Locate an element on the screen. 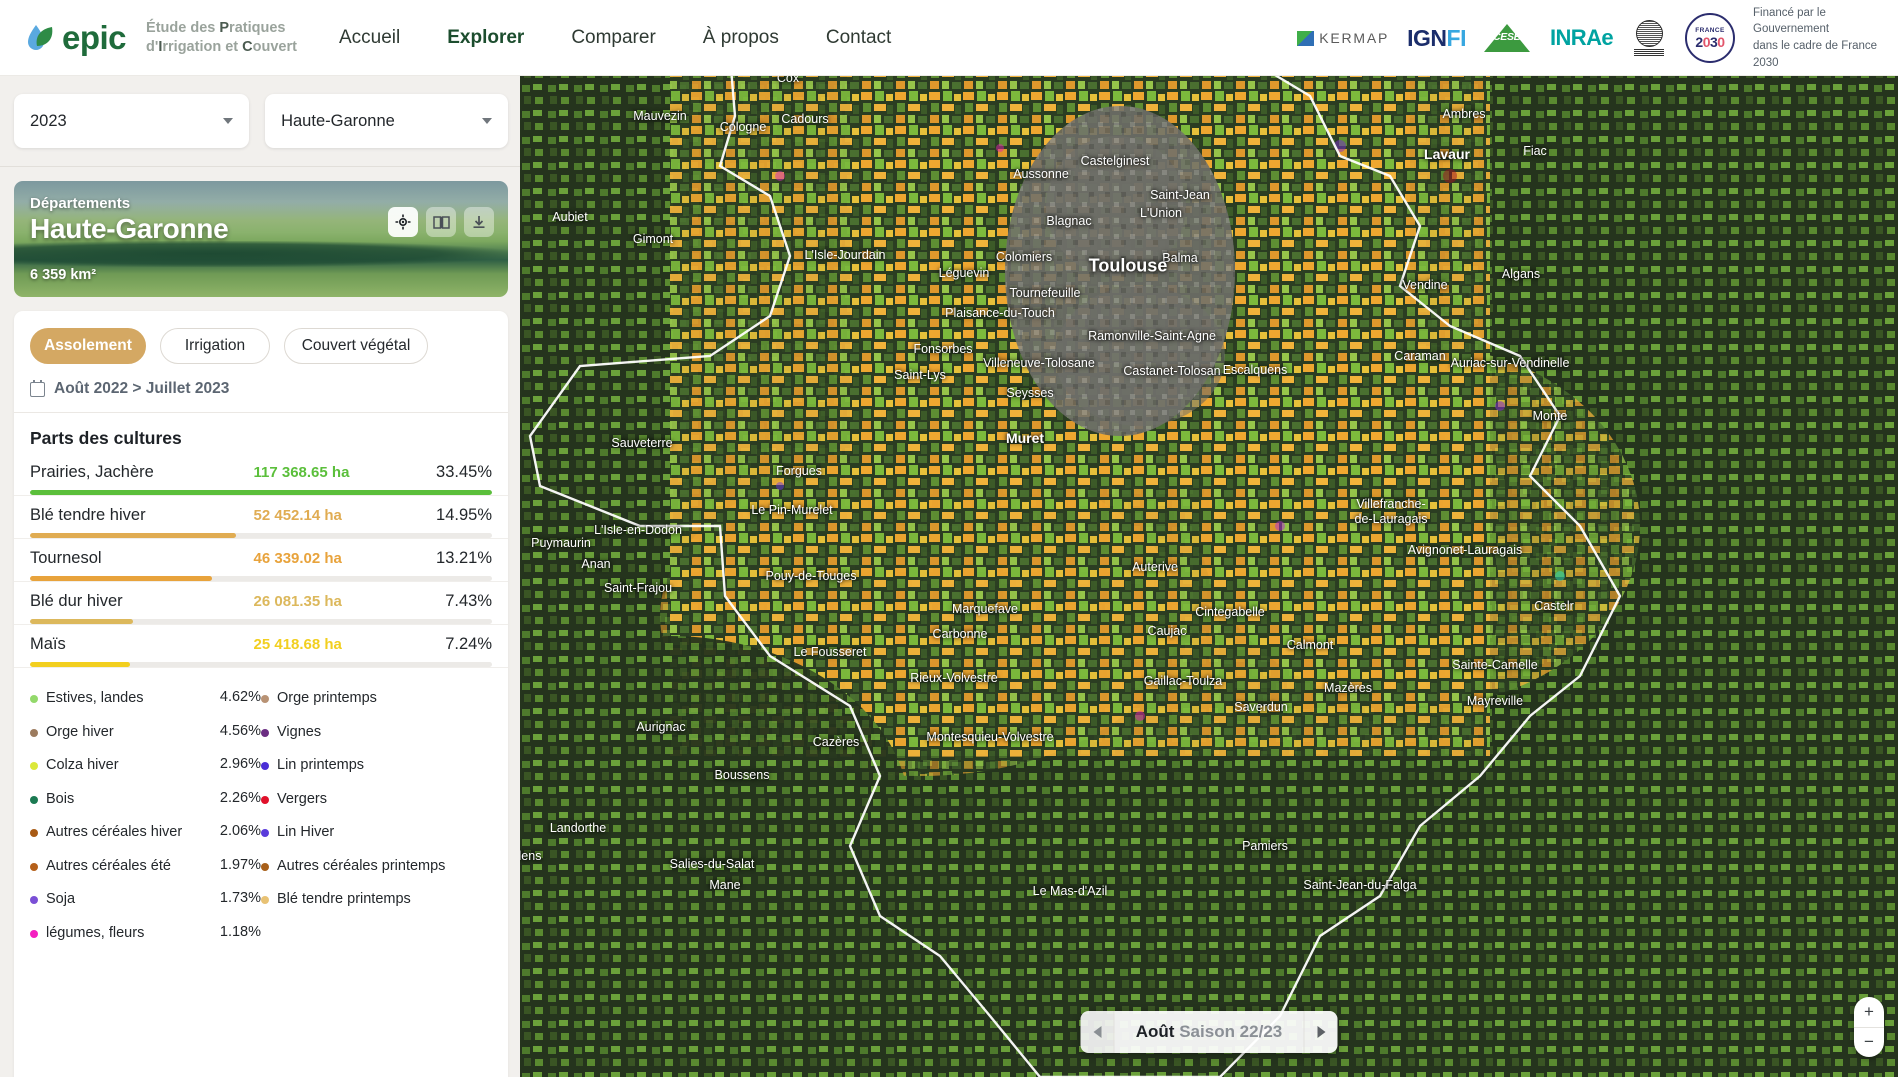 The height and width of the screenshot is (1077, 1898). chevron-right-icon is located at coordinates (1321, 1032).